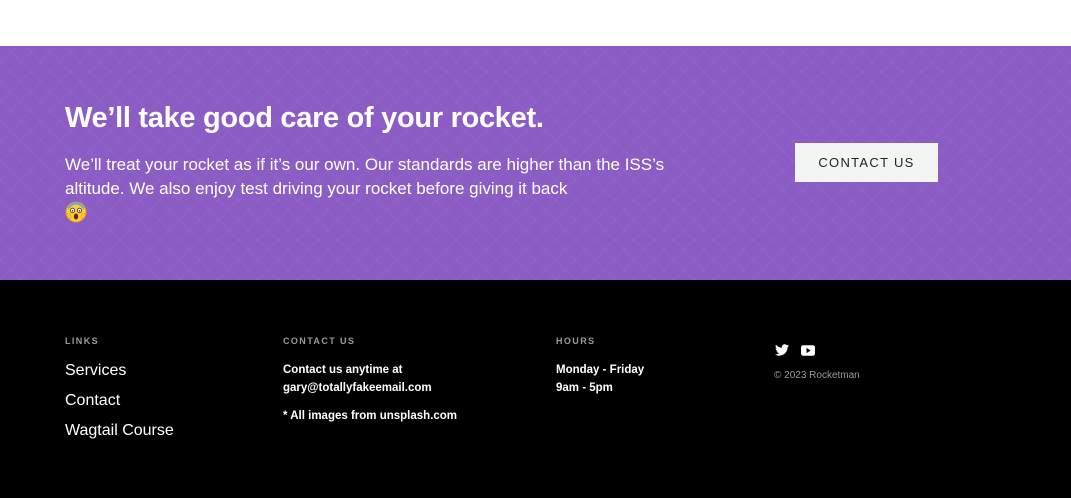  I want to click on list-item: Wagtail Course, so click(119, 431).